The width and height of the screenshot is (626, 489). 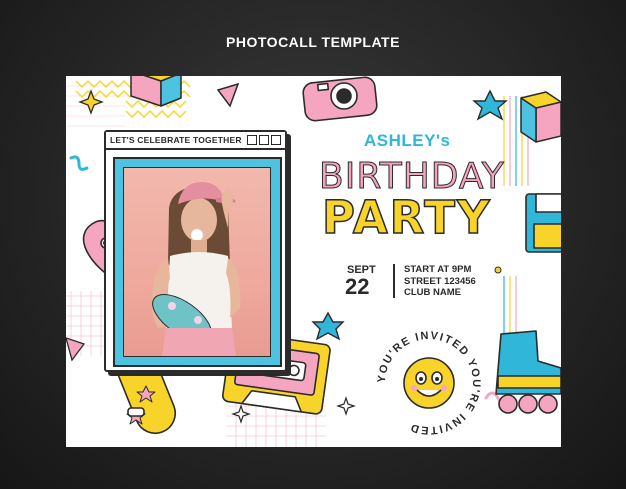 I want to click on photo-frame, so click(x=197, y=262).